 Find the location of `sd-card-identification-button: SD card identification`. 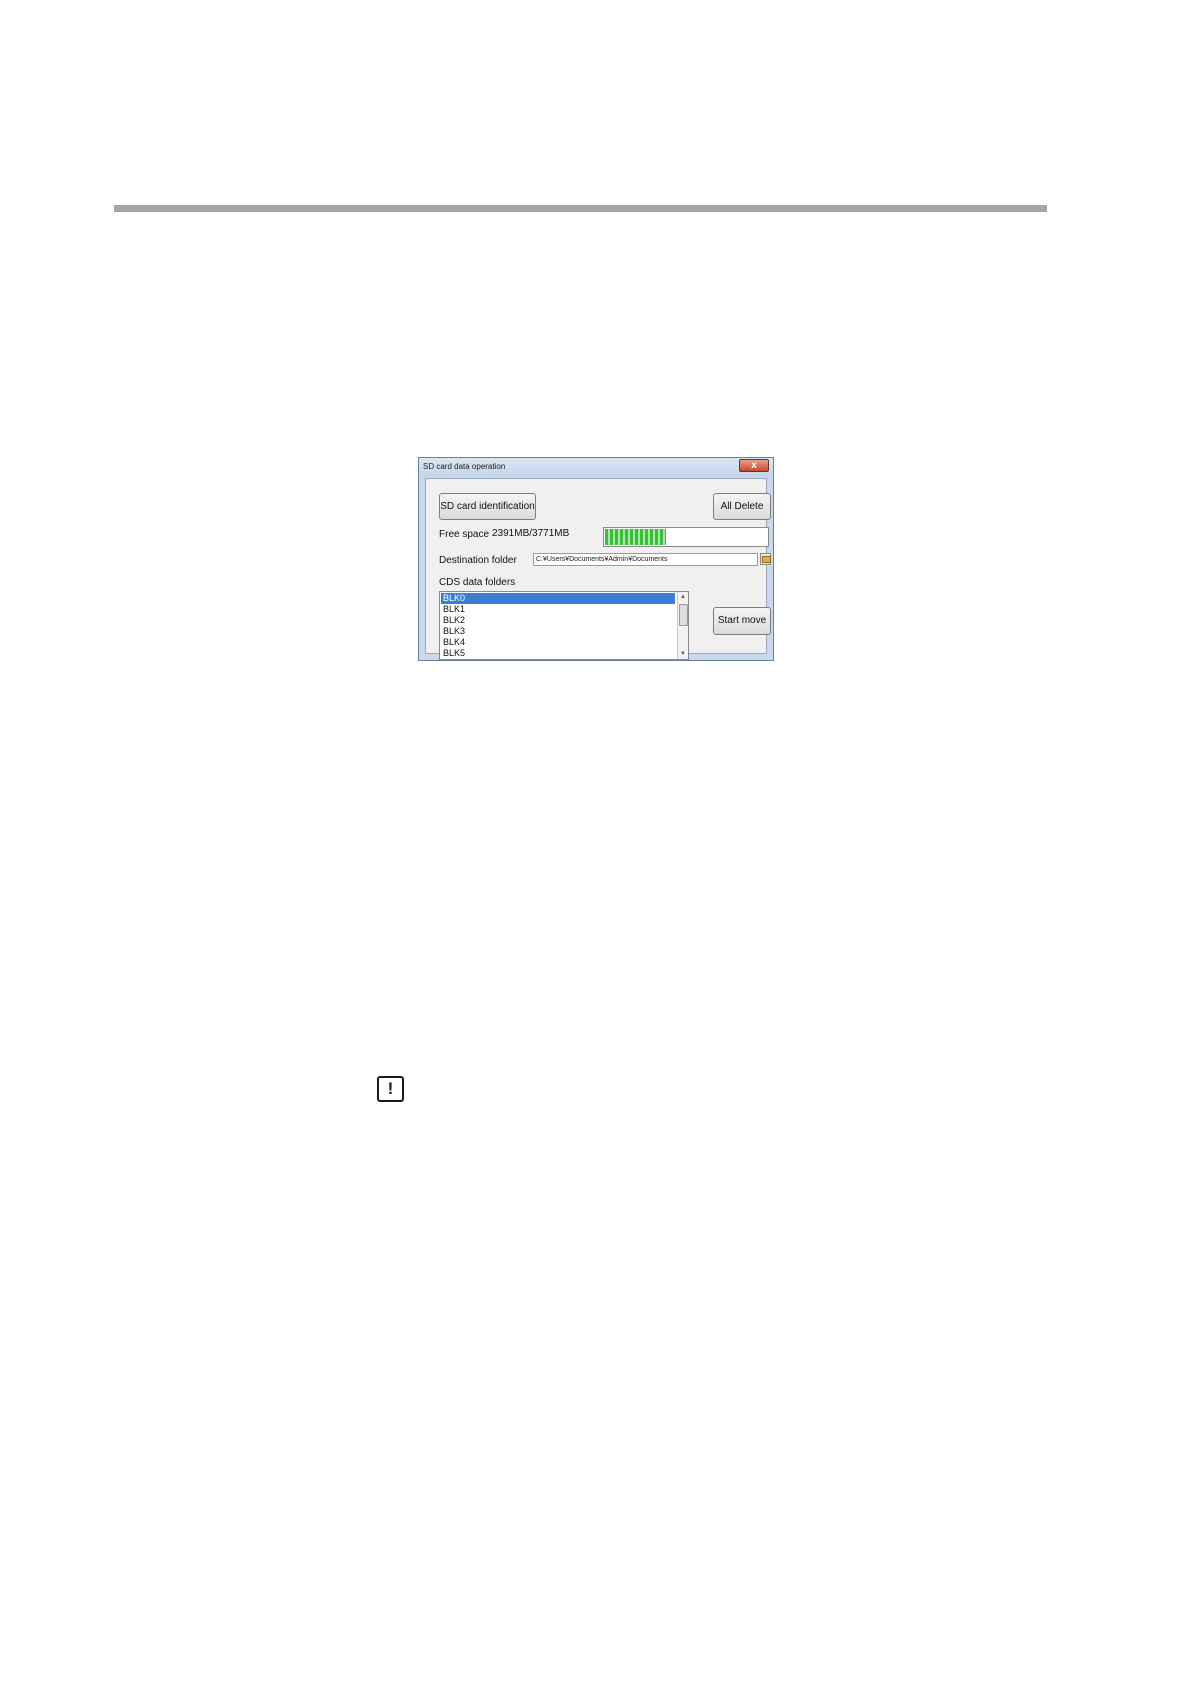

sd-card-identification-button: SD card identification is located at coordinates (487, 506).